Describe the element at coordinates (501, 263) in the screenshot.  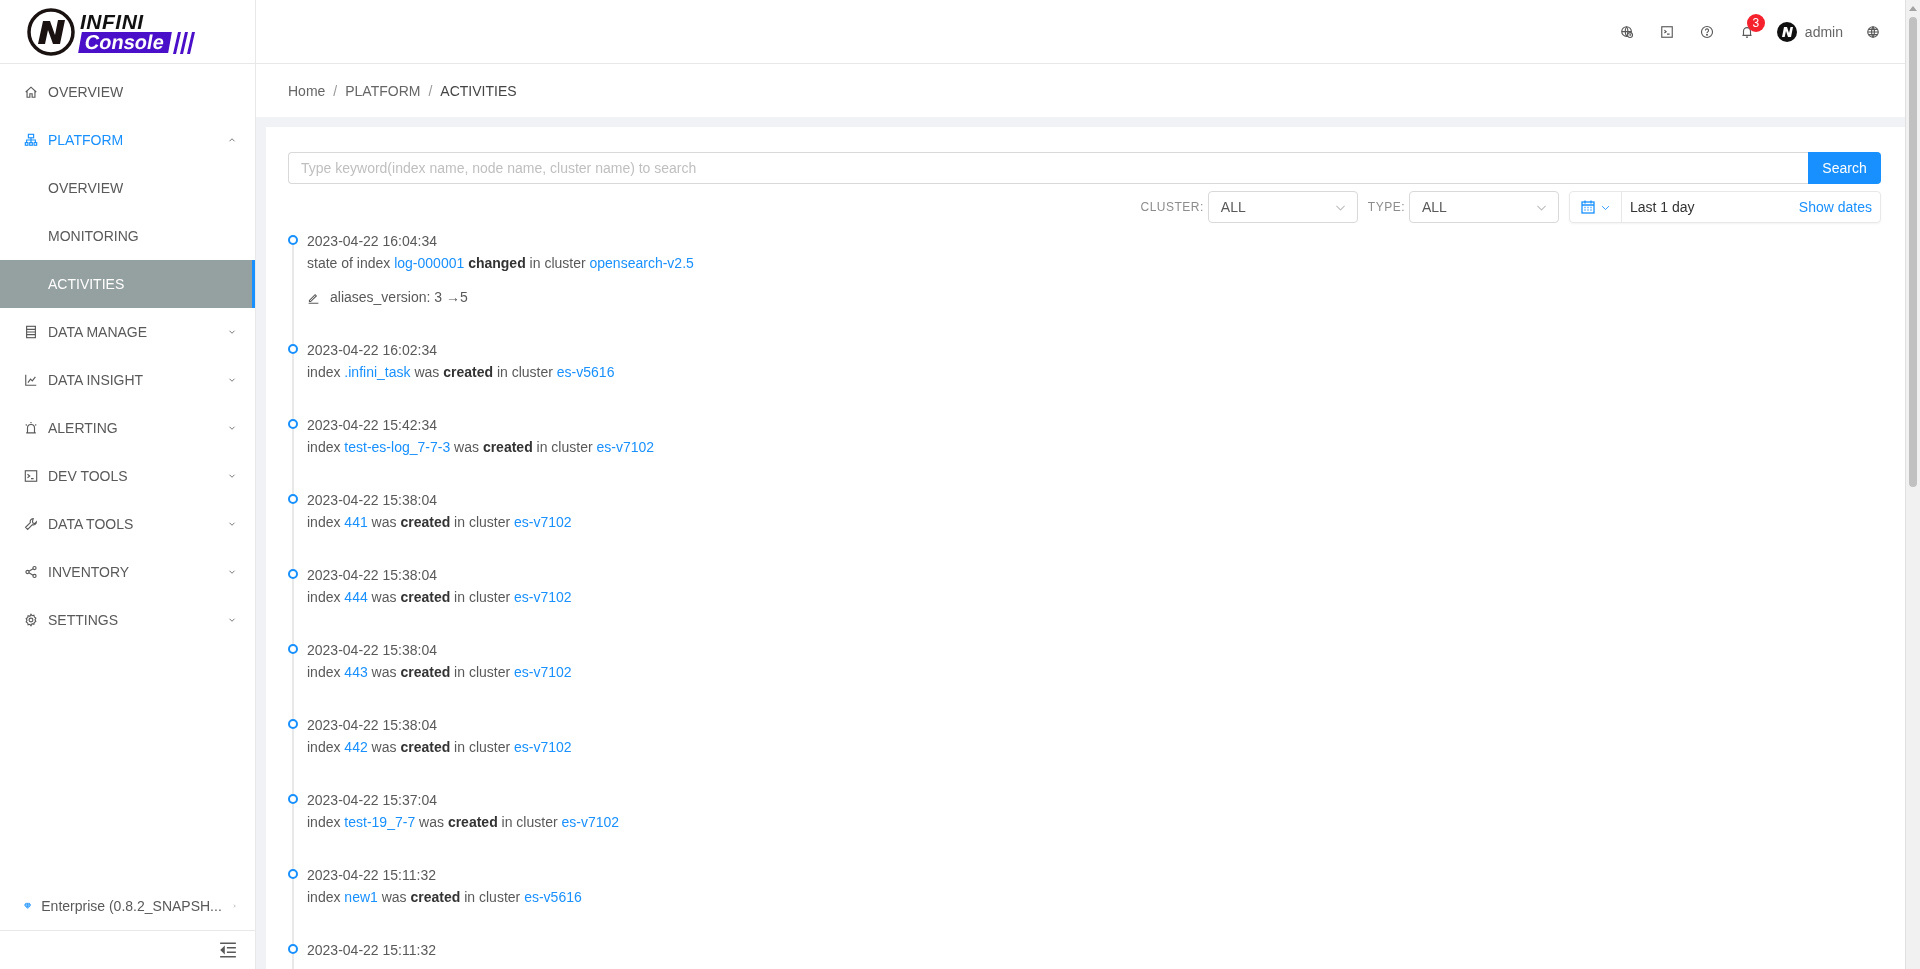
I see `activity-message: state of index log-000001 changed in cluster opensearch-v2.5` at that location.